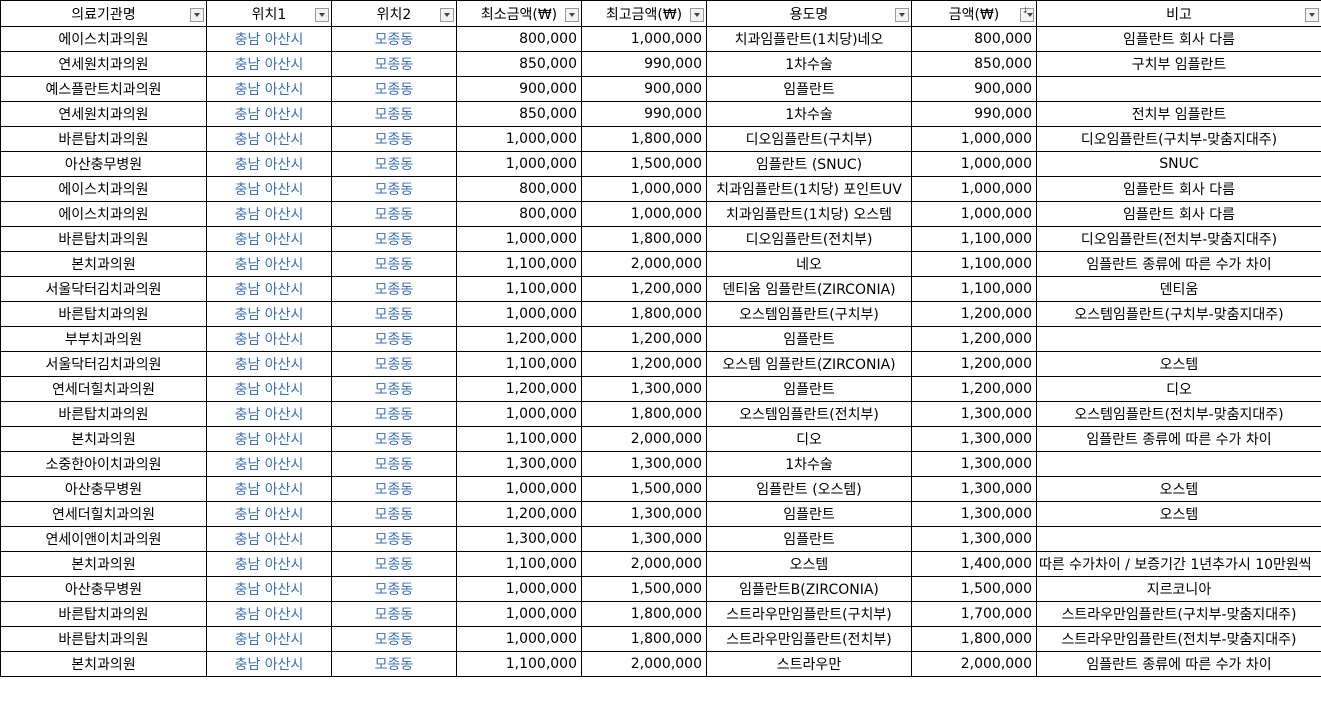  I want to click on col-notes-cell: 스트라우만임플란트(구치부-맞춤지대주), so click(1178, 614).